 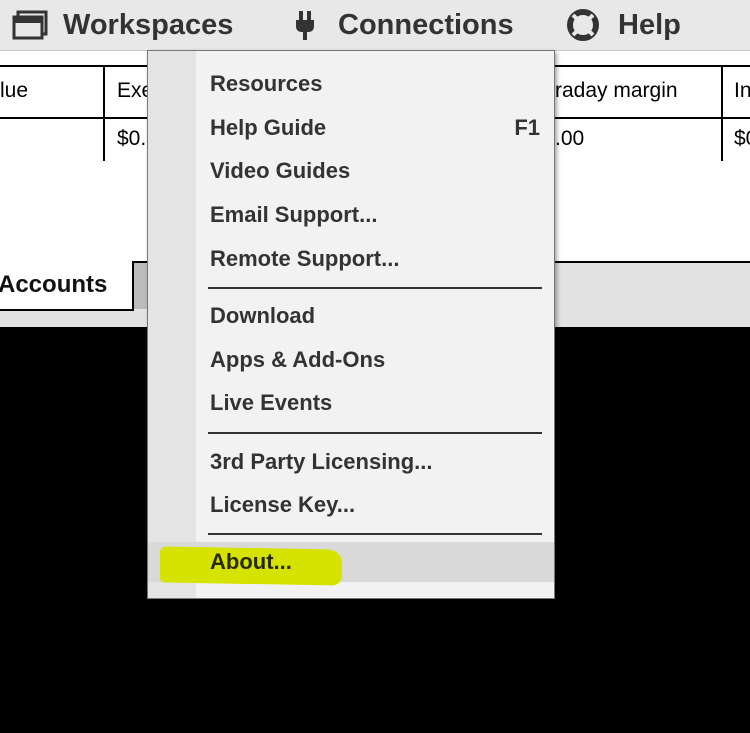 I want to click on menu-item-live-events: Live Events, so click(x=351, y=403).